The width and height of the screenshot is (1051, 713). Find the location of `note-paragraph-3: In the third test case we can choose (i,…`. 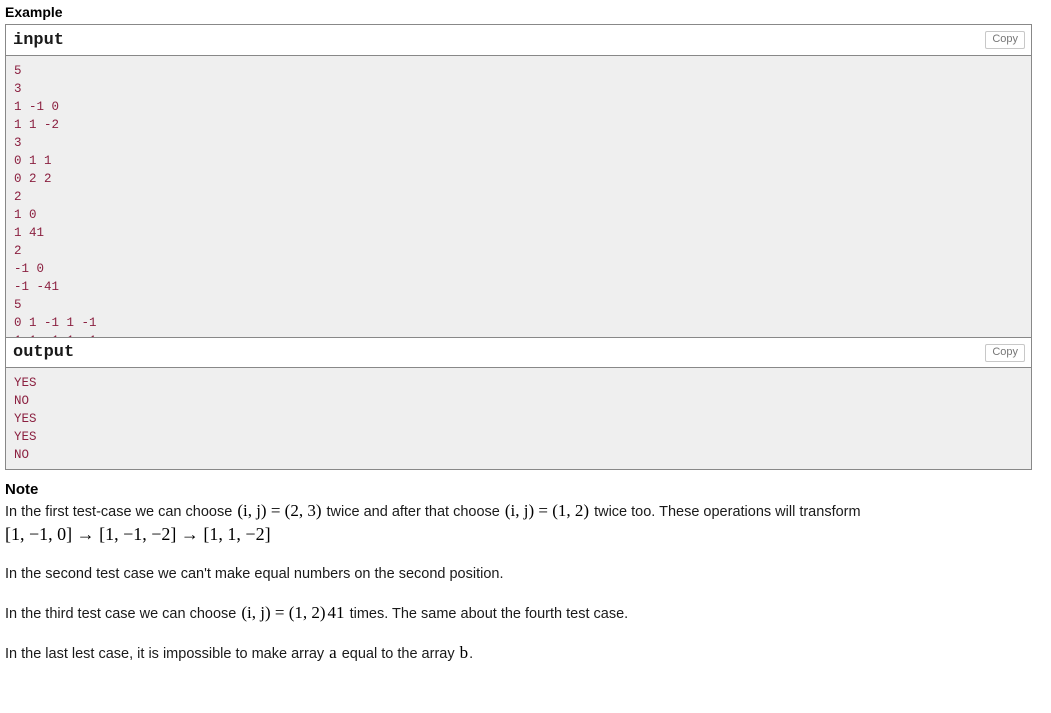

note-paragraph-3: In the third test case we can choose (i,… is located at coordinates (525, 613).